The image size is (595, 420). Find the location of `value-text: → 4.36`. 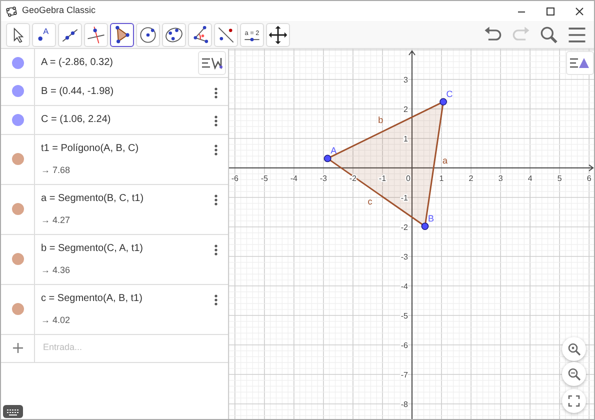

value-text: → 4.36 is located at coordinates (55, 270).